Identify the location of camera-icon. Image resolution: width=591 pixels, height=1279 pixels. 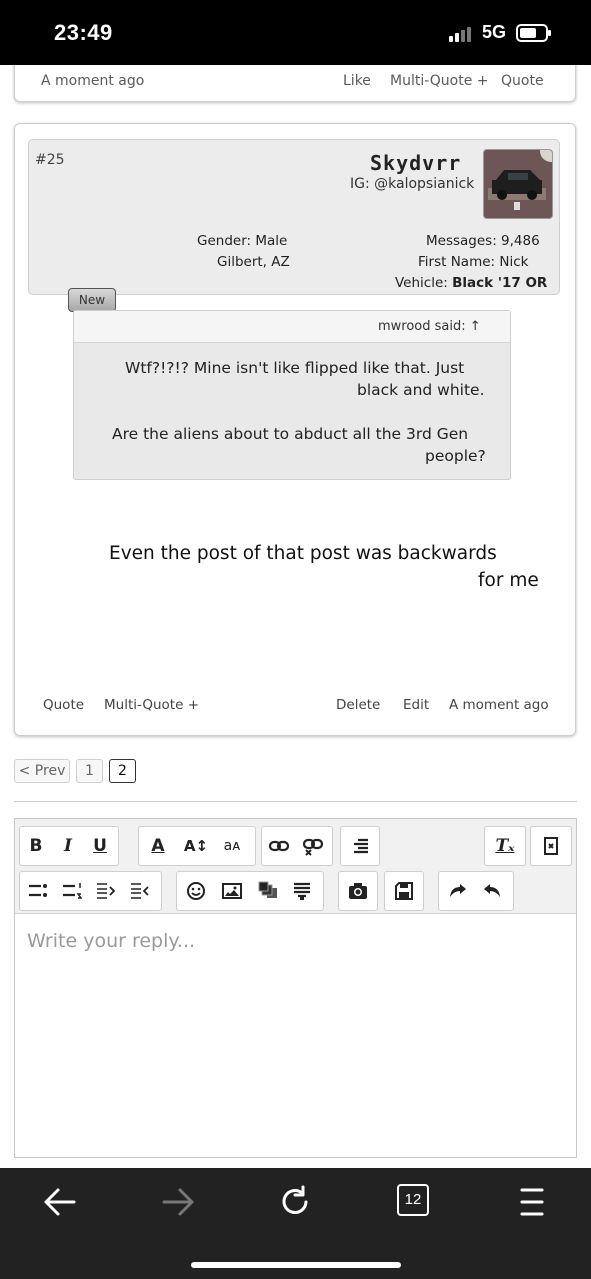
(358, 891).